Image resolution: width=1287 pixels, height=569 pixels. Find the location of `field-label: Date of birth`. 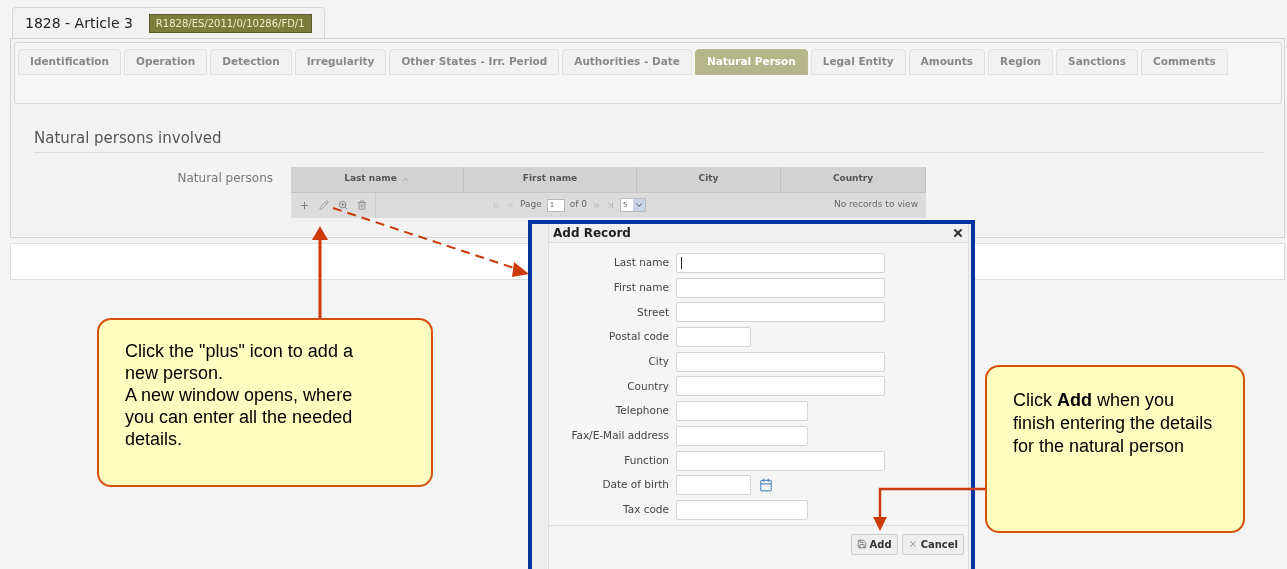

field-label: Date of birth is located at coordinates (635, 485).